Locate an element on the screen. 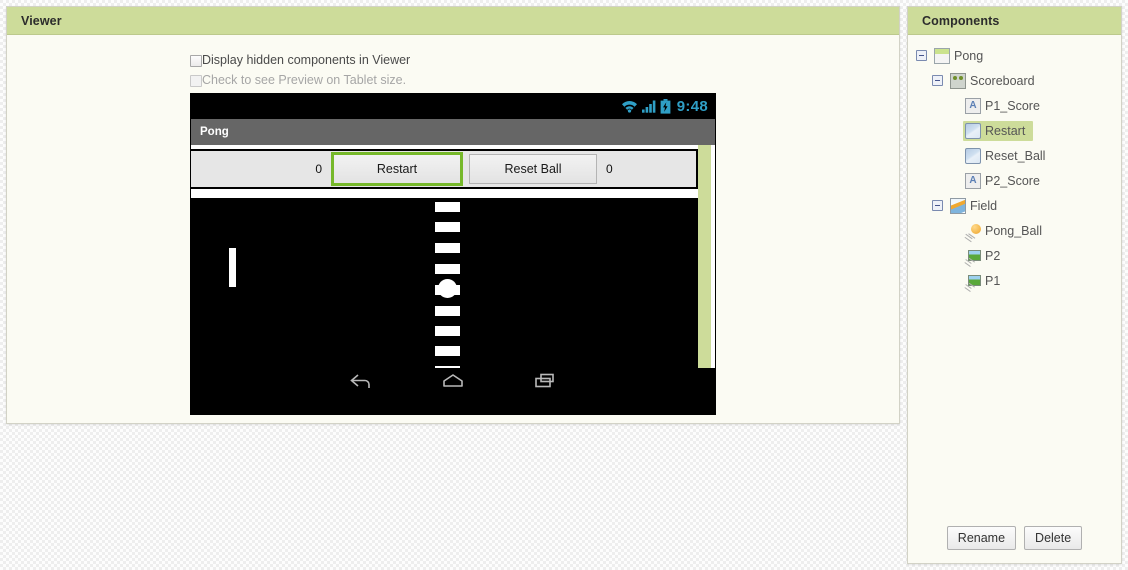  tree-node-reset-ball: Reset_Ball is located at coordinates (1014, 155).